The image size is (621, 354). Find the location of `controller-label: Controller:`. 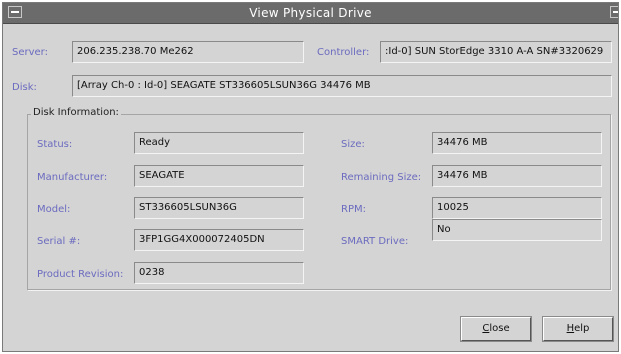

controller-label: Controller: is located at coordinates (343, 52).